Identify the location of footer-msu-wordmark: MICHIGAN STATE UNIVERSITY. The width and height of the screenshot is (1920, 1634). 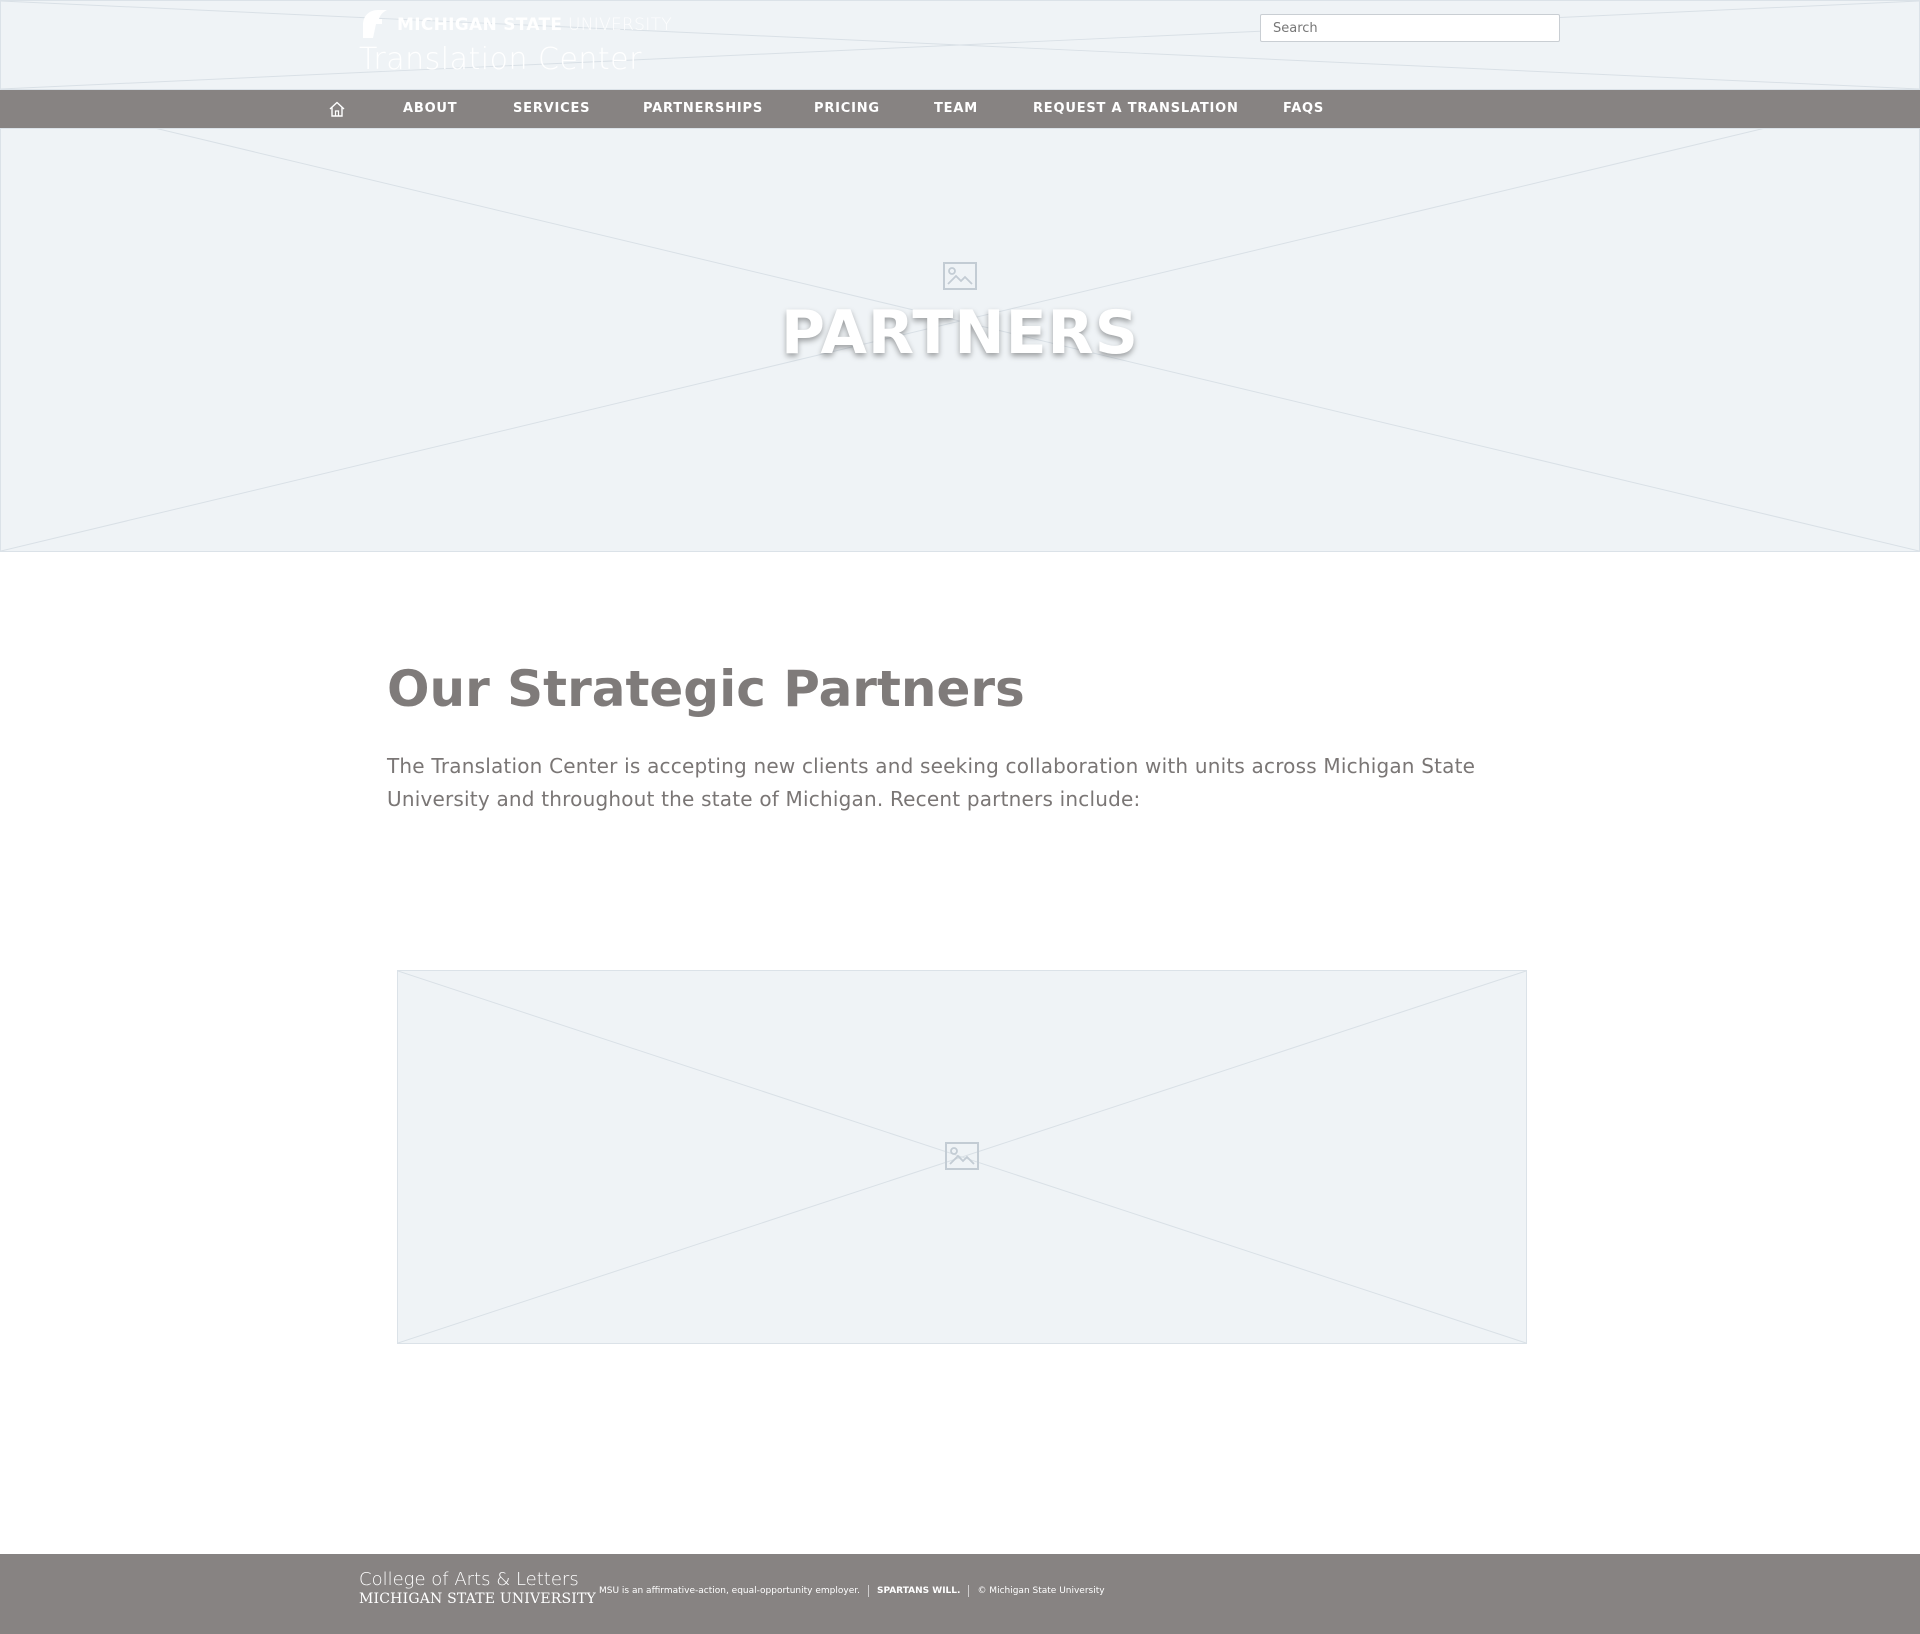
(477, 1599).